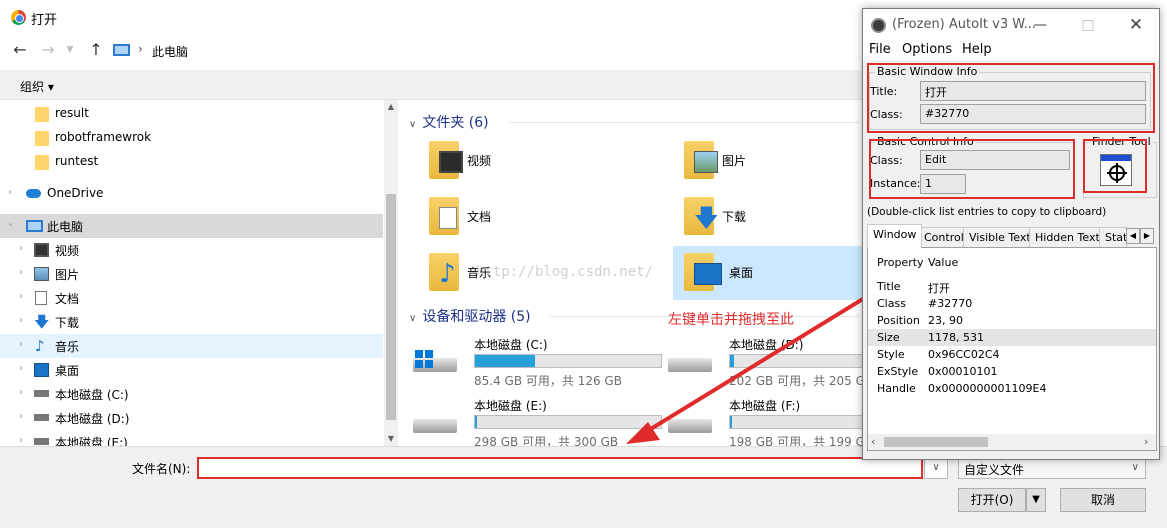 The image size is (1167, 528). Describe the element at coordinates (936, 468) in the screenshot. I see `filename-dropdown-chevron-icon: ∨` at that location.